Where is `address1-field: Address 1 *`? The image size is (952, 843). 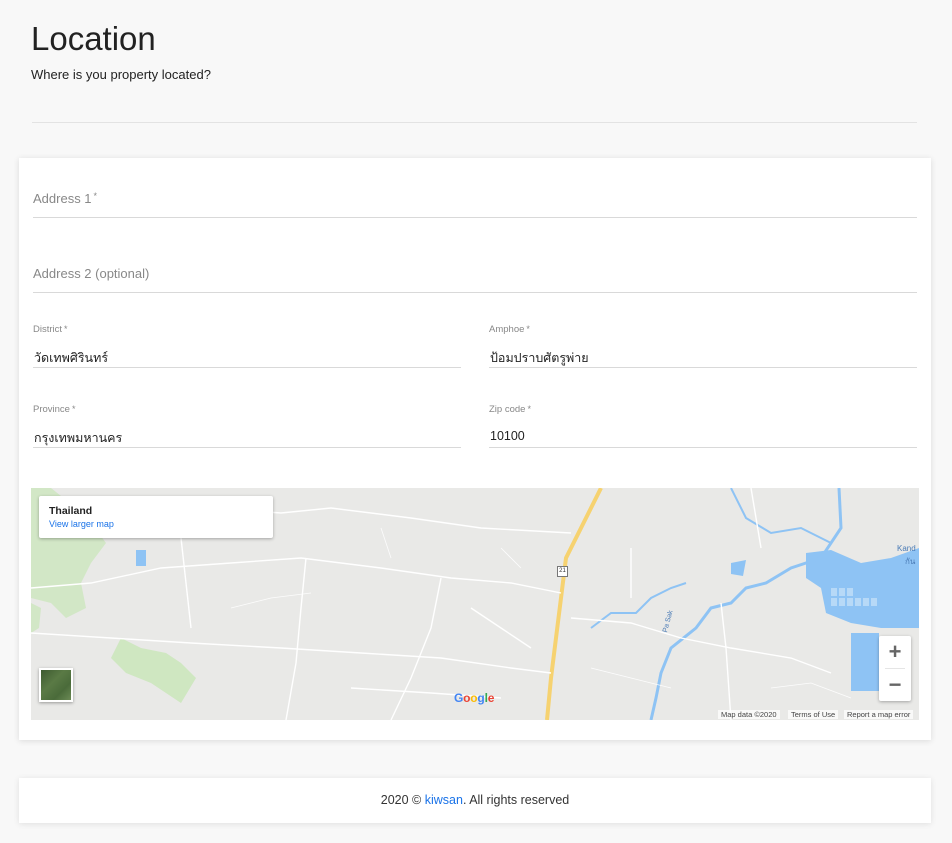 address1-field: Address 1 * is located at coordinates (65, 198).